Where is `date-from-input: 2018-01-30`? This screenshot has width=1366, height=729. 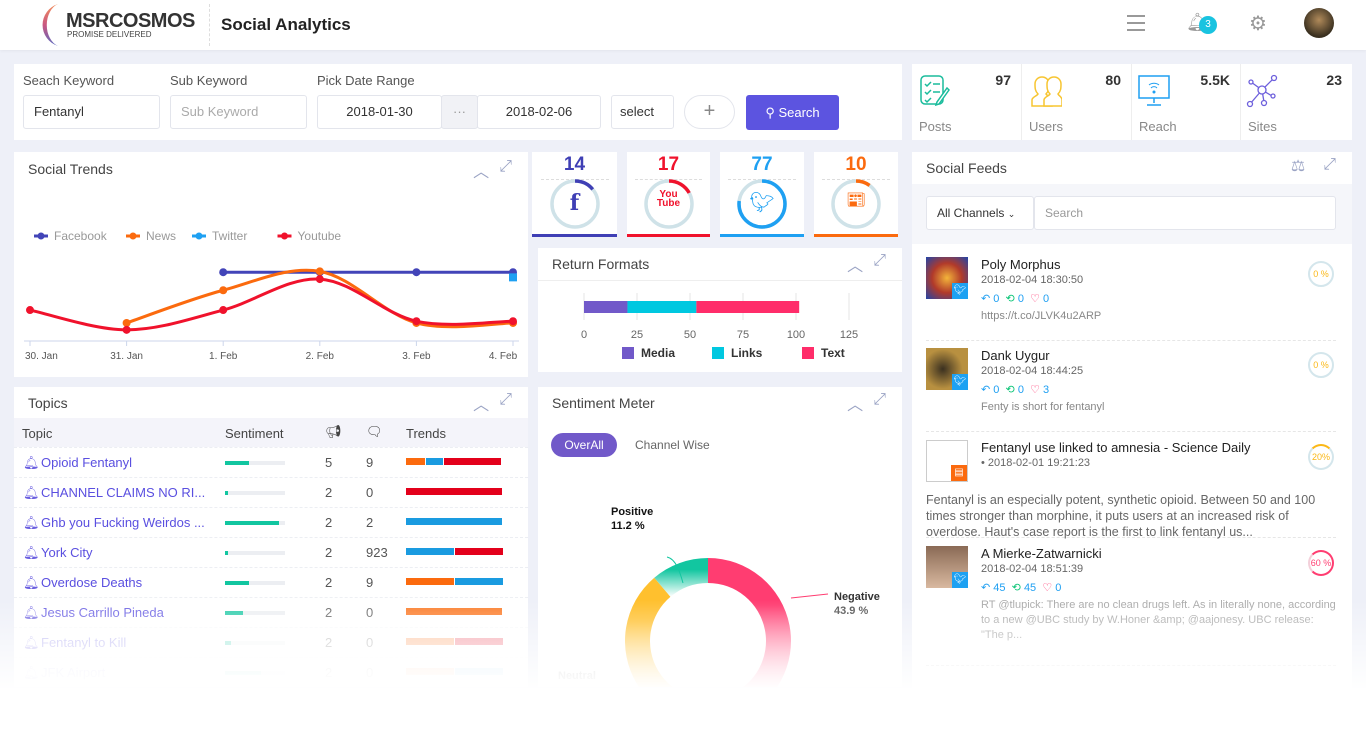 date-from-input: 2018-01-30 is located at coordinates (379, 112).